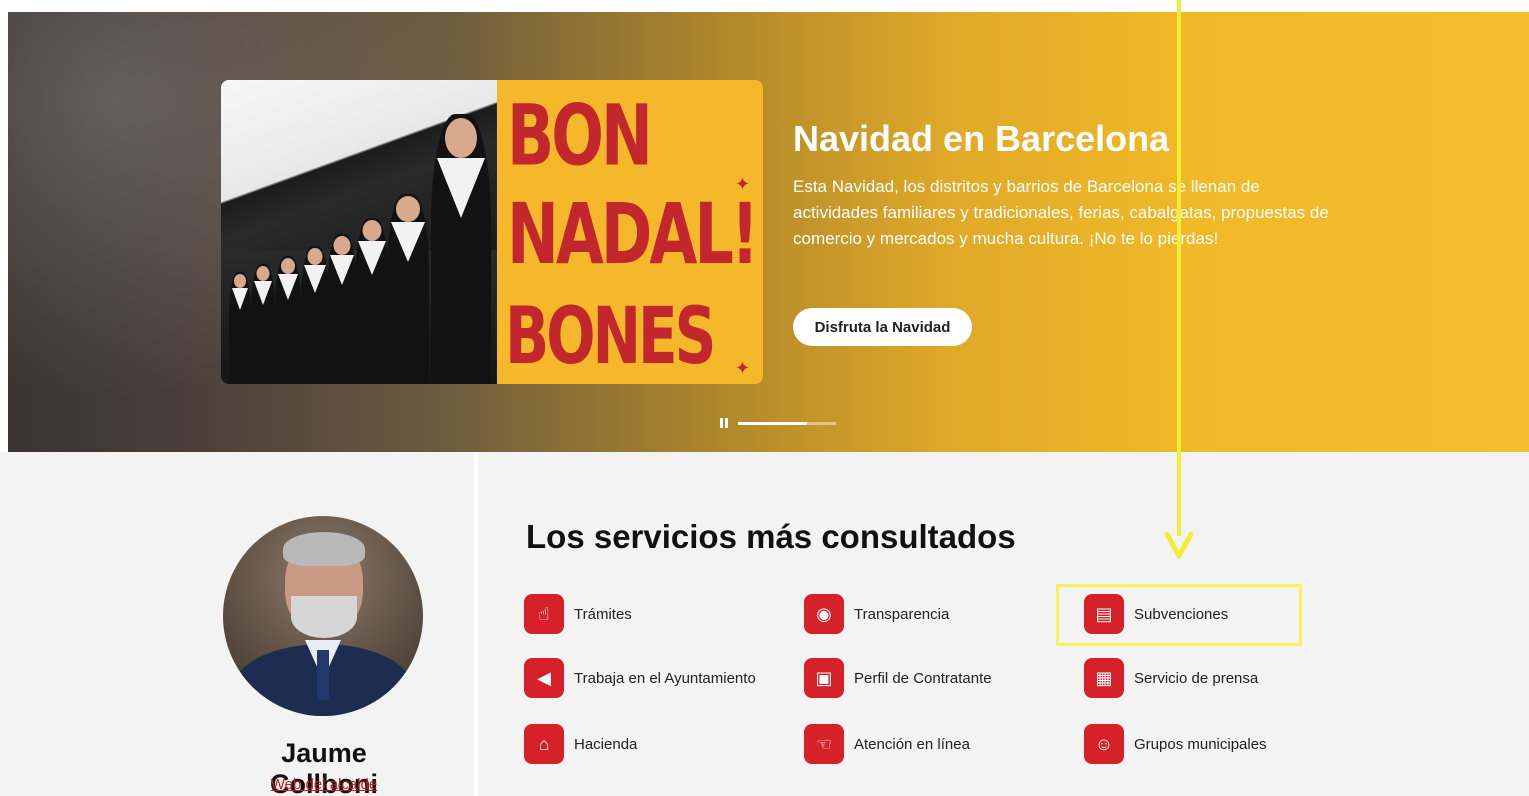 The height and width of the screenshot is (796, 1529). Describe the element at coordinates (324, 784) in the screenshot. I see `mayor-website-link: Web del alcalde` at that location.